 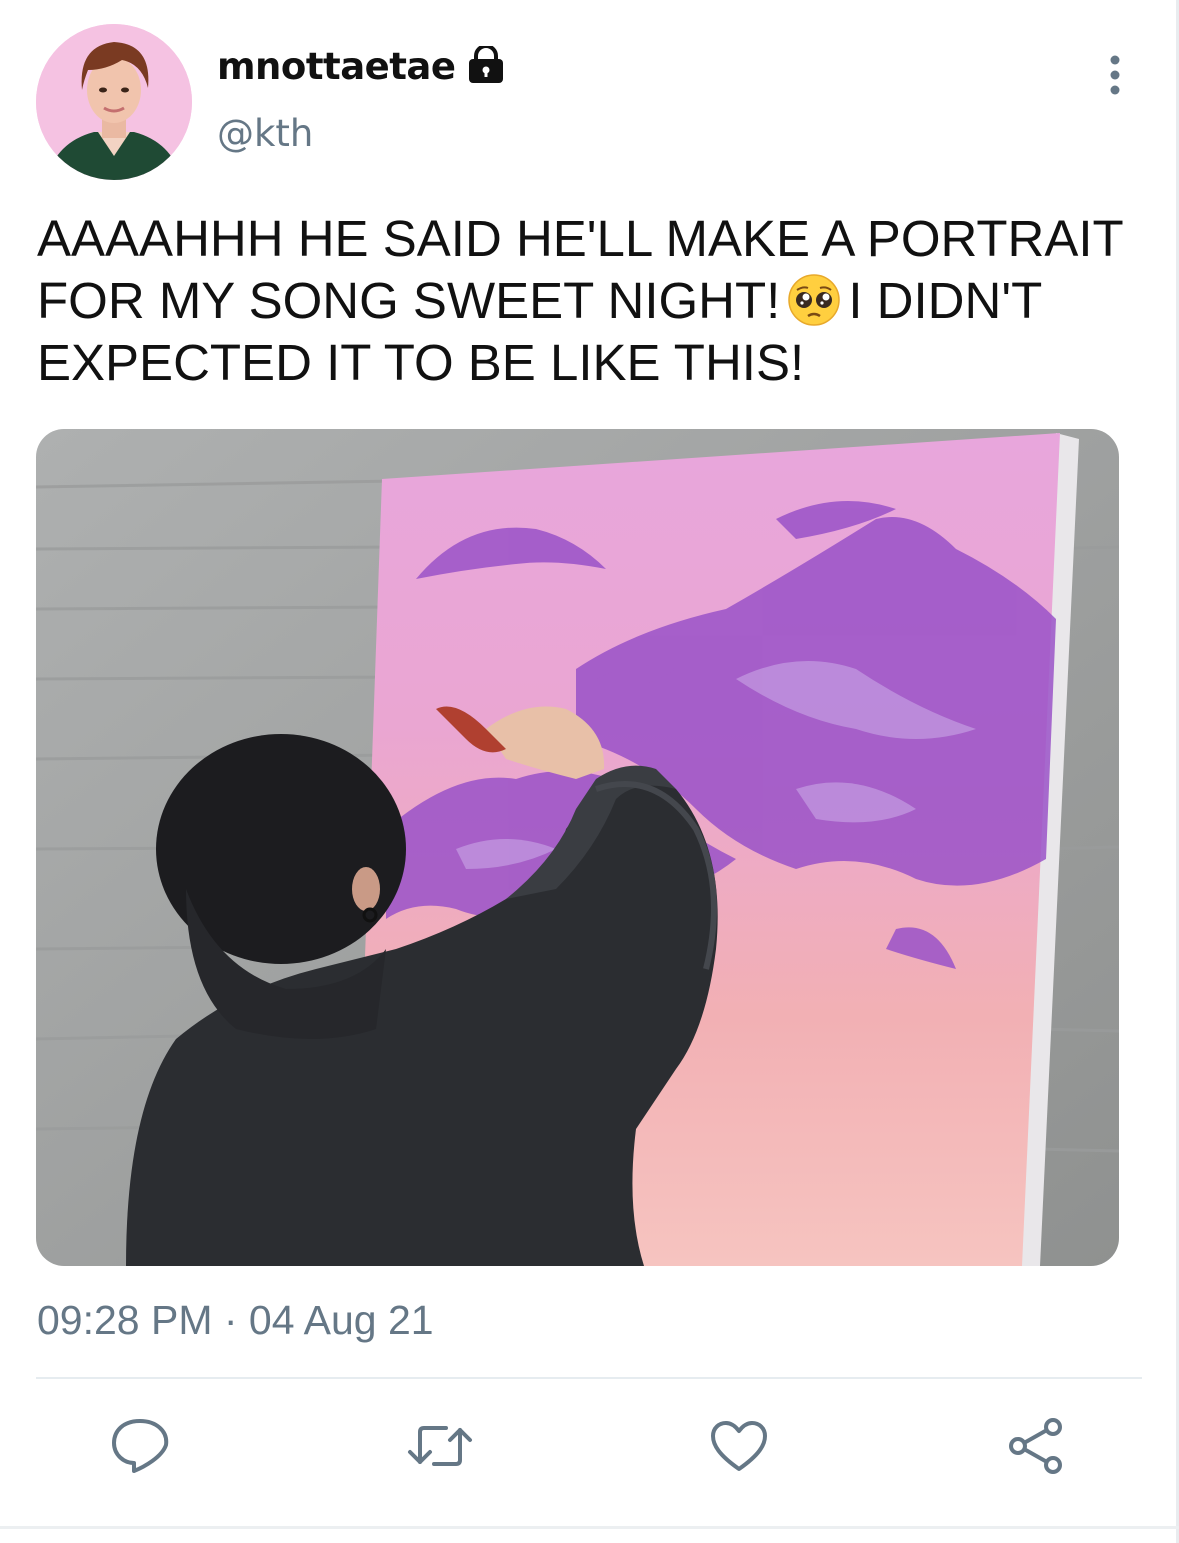 What do you see at coordinates (114, 102) in the screenshot?
I see `avatar` at bounding box center [114, 102].